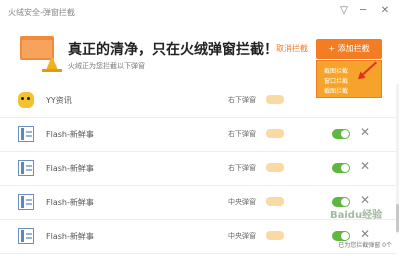  I want to click on page-headline: 真正的清净，只在火绒弹窗拦截！, so click(173, 50).